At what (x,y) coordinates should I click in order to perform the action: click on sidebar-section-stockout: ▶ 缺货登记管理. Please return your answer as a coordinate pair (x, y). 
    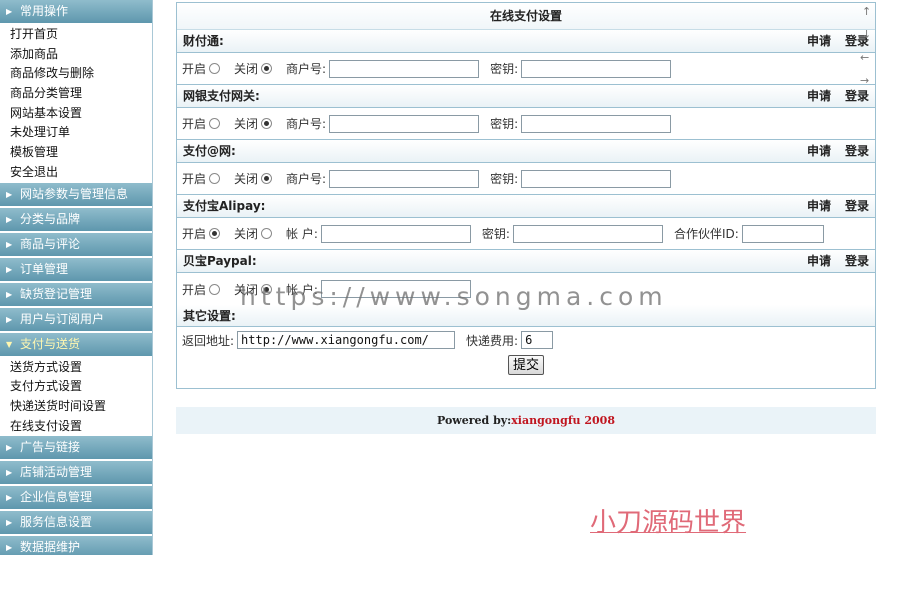
    Looking at the image, I should click on (76, 294).